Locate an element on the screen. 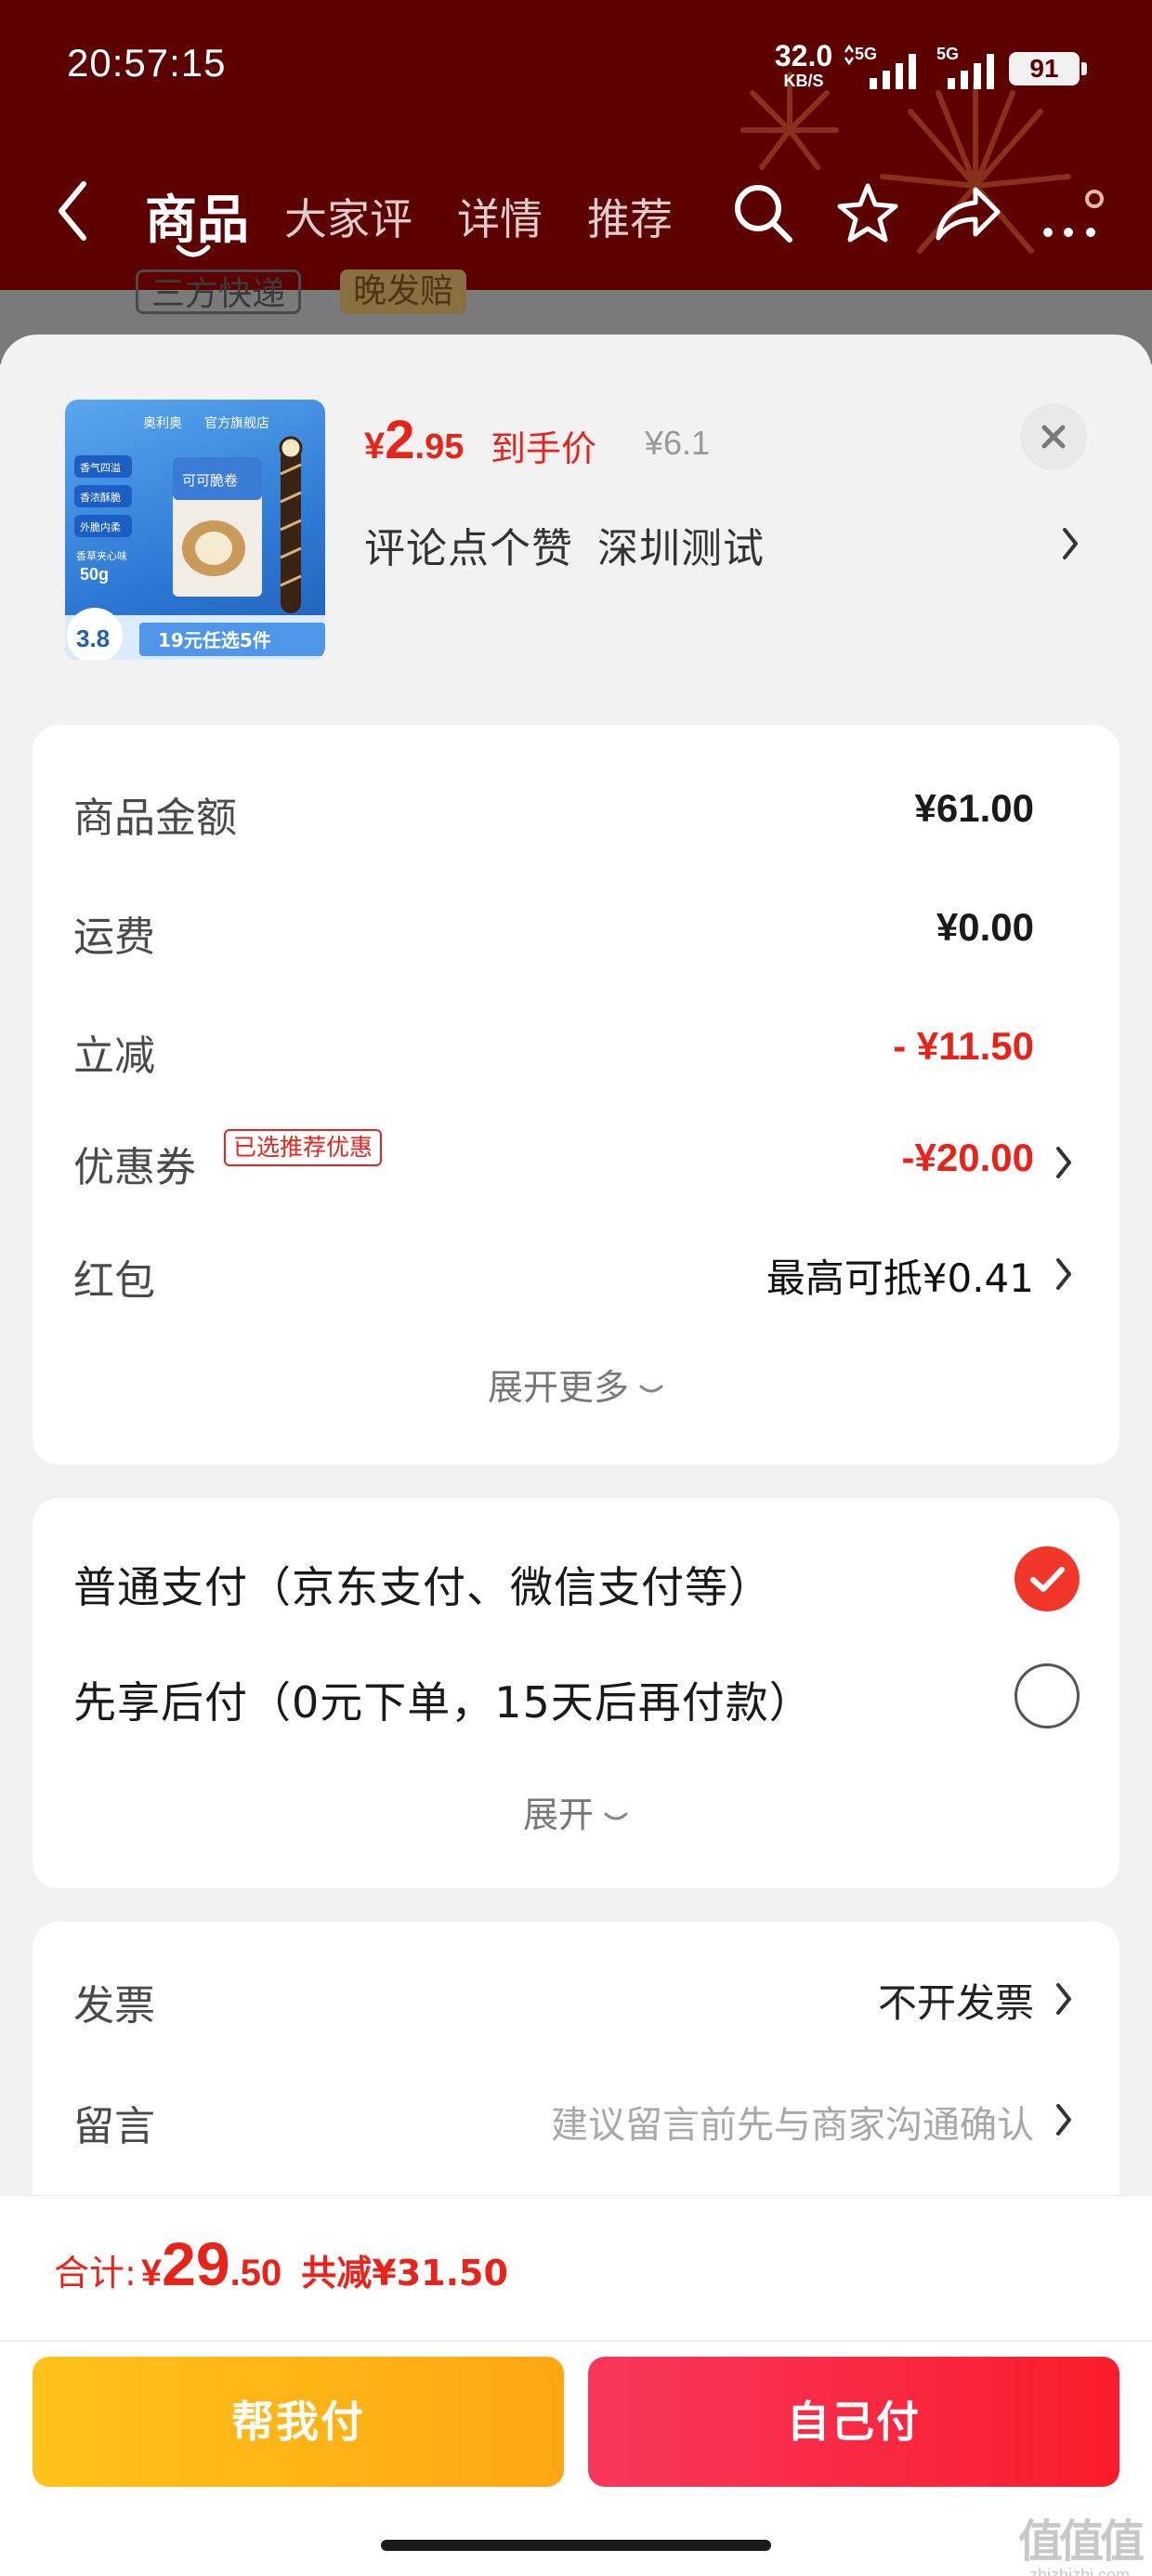  watermark-logo: 值值值 is located at coordinates (1081, 2542).